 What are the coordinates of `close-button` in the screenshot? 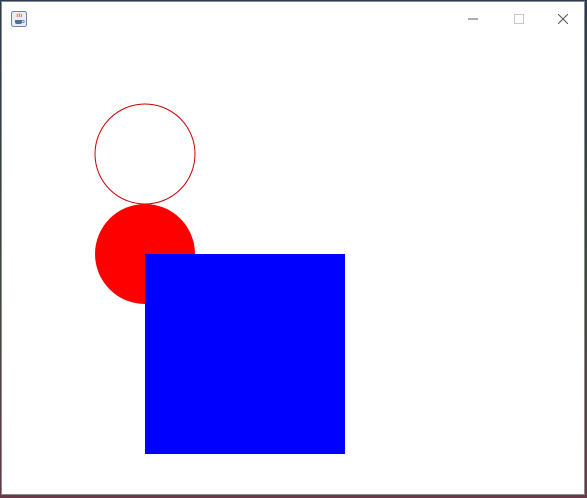 It's located at (563, 18).